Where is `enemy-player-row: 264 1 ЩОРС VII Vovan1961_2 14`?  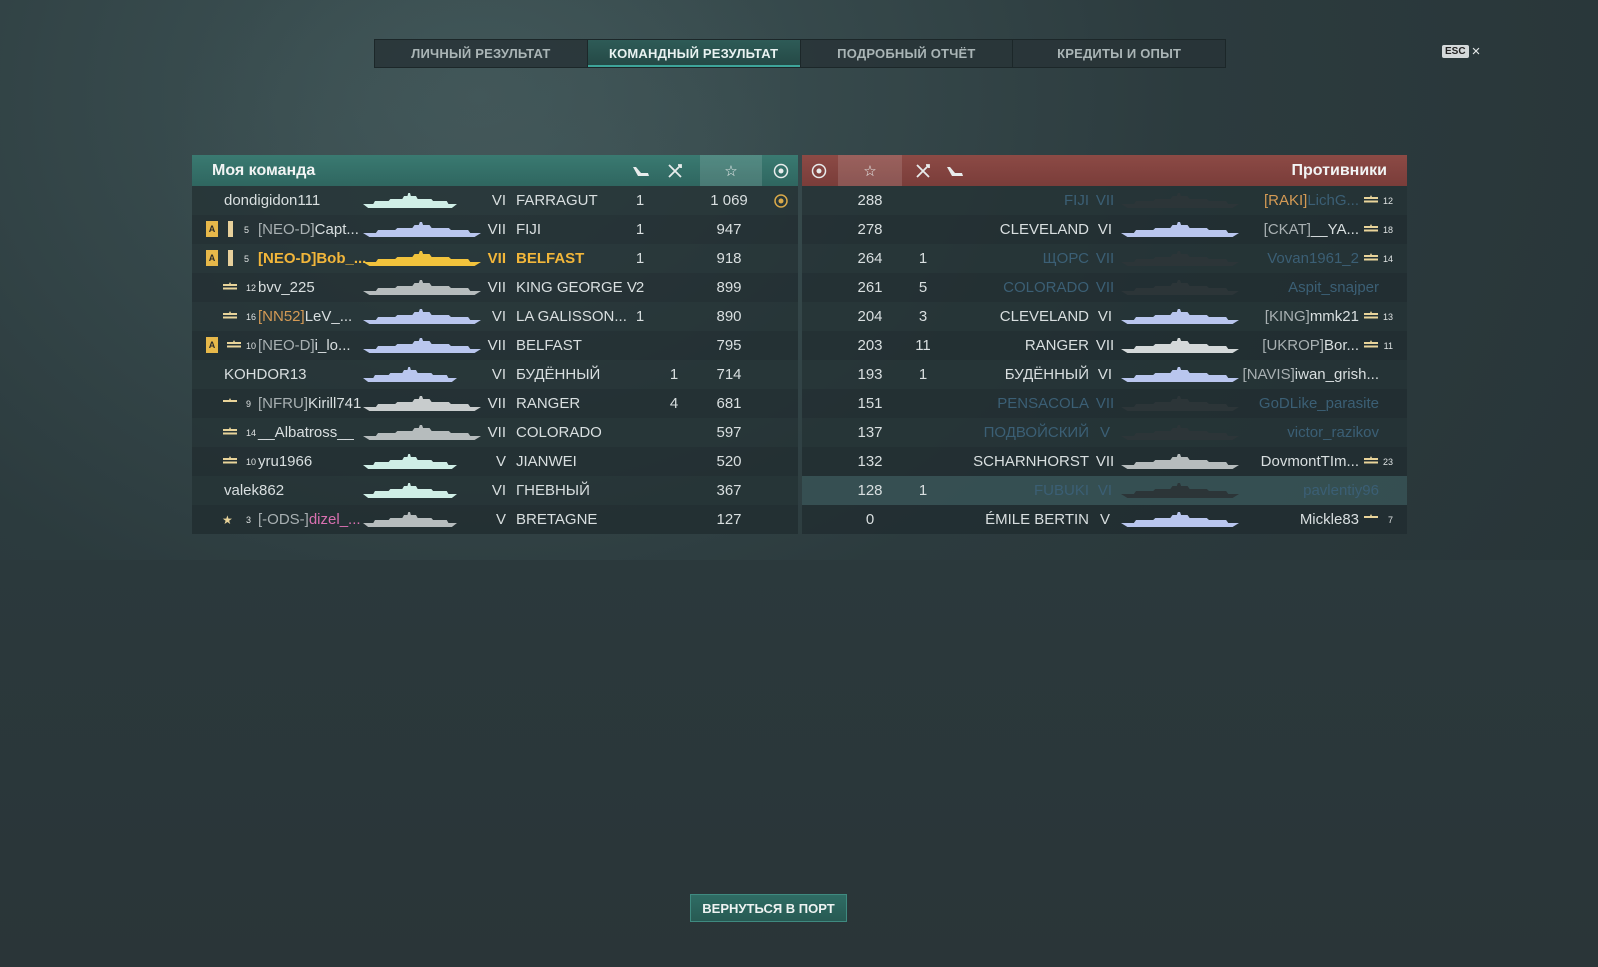 enemy-player-row: 264 1 ЩОРС VII Vovan1961_2 14 is located at coordinates (1104, 258).